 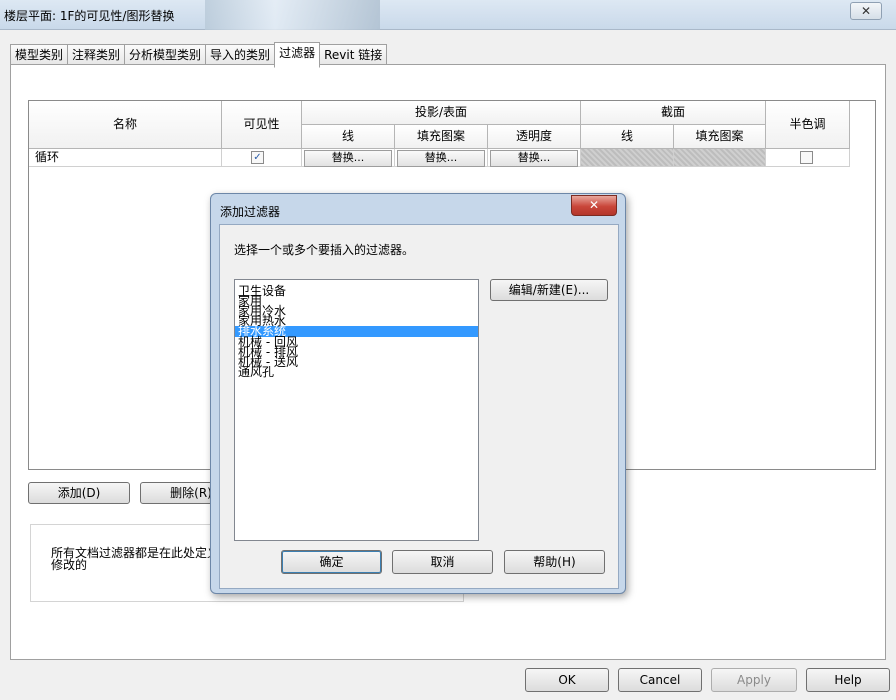 What do you see at coordinates (848, 680) in the screenshot?
I see `help-button: Help` at bounding box center [848, 680].